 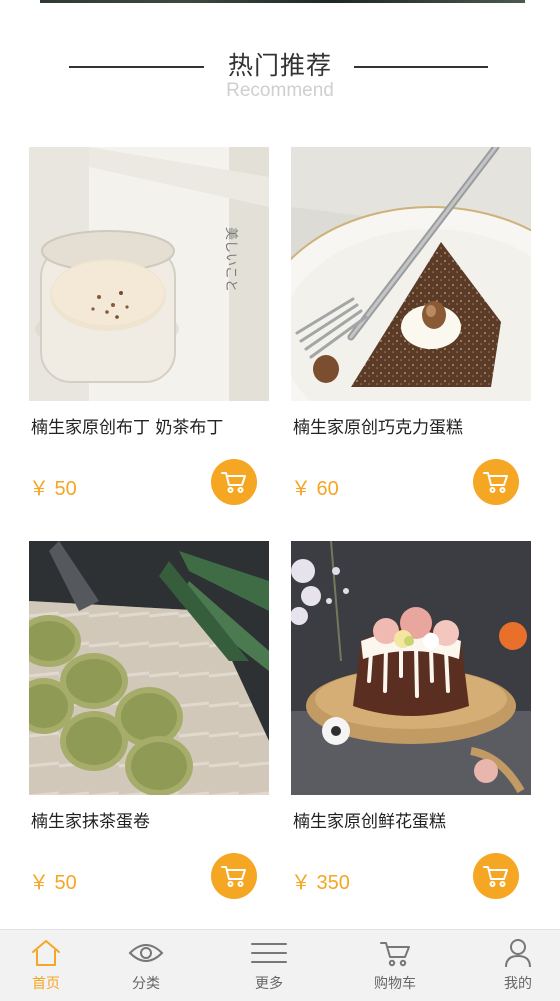 What do you see at coordinates (378, 428) in the screenshot?
I see `product-name: 楠生家原创巧克力蛋糕` at bounding box center [378, 428].